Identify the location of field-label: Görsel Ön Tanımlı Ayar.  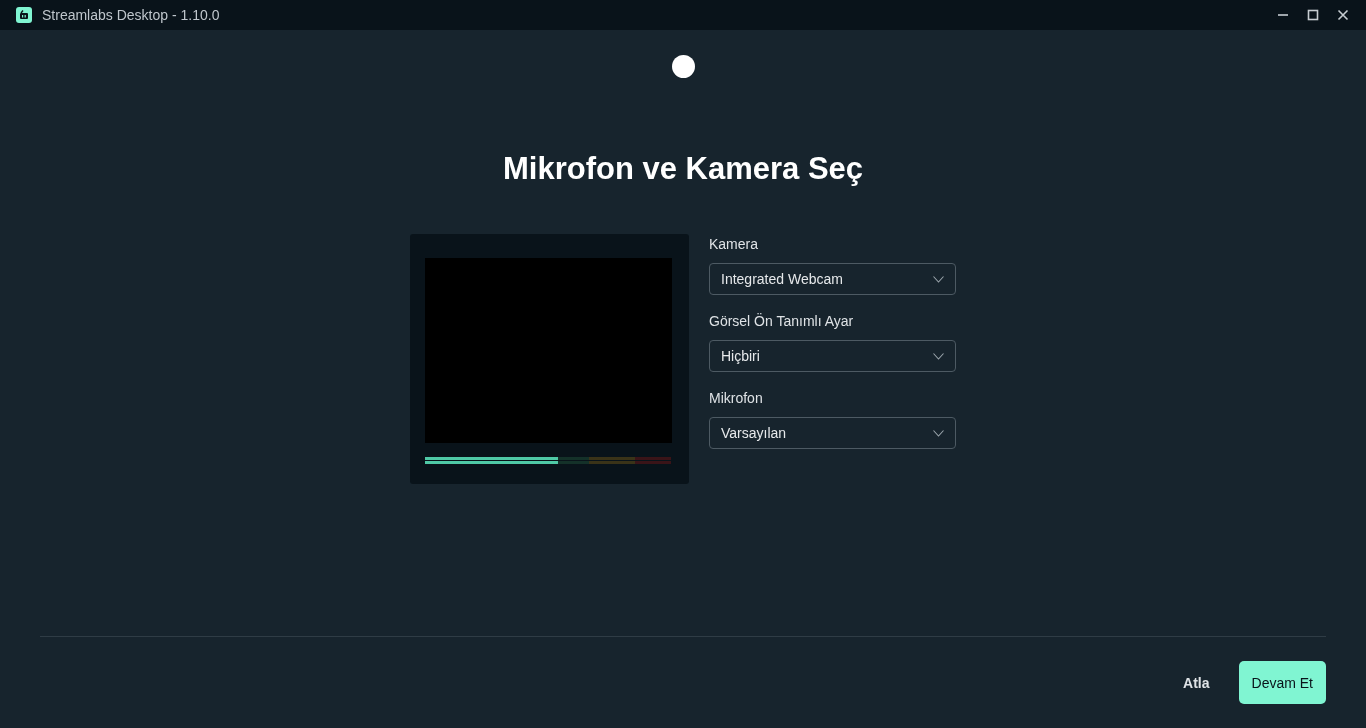
(782, 321).